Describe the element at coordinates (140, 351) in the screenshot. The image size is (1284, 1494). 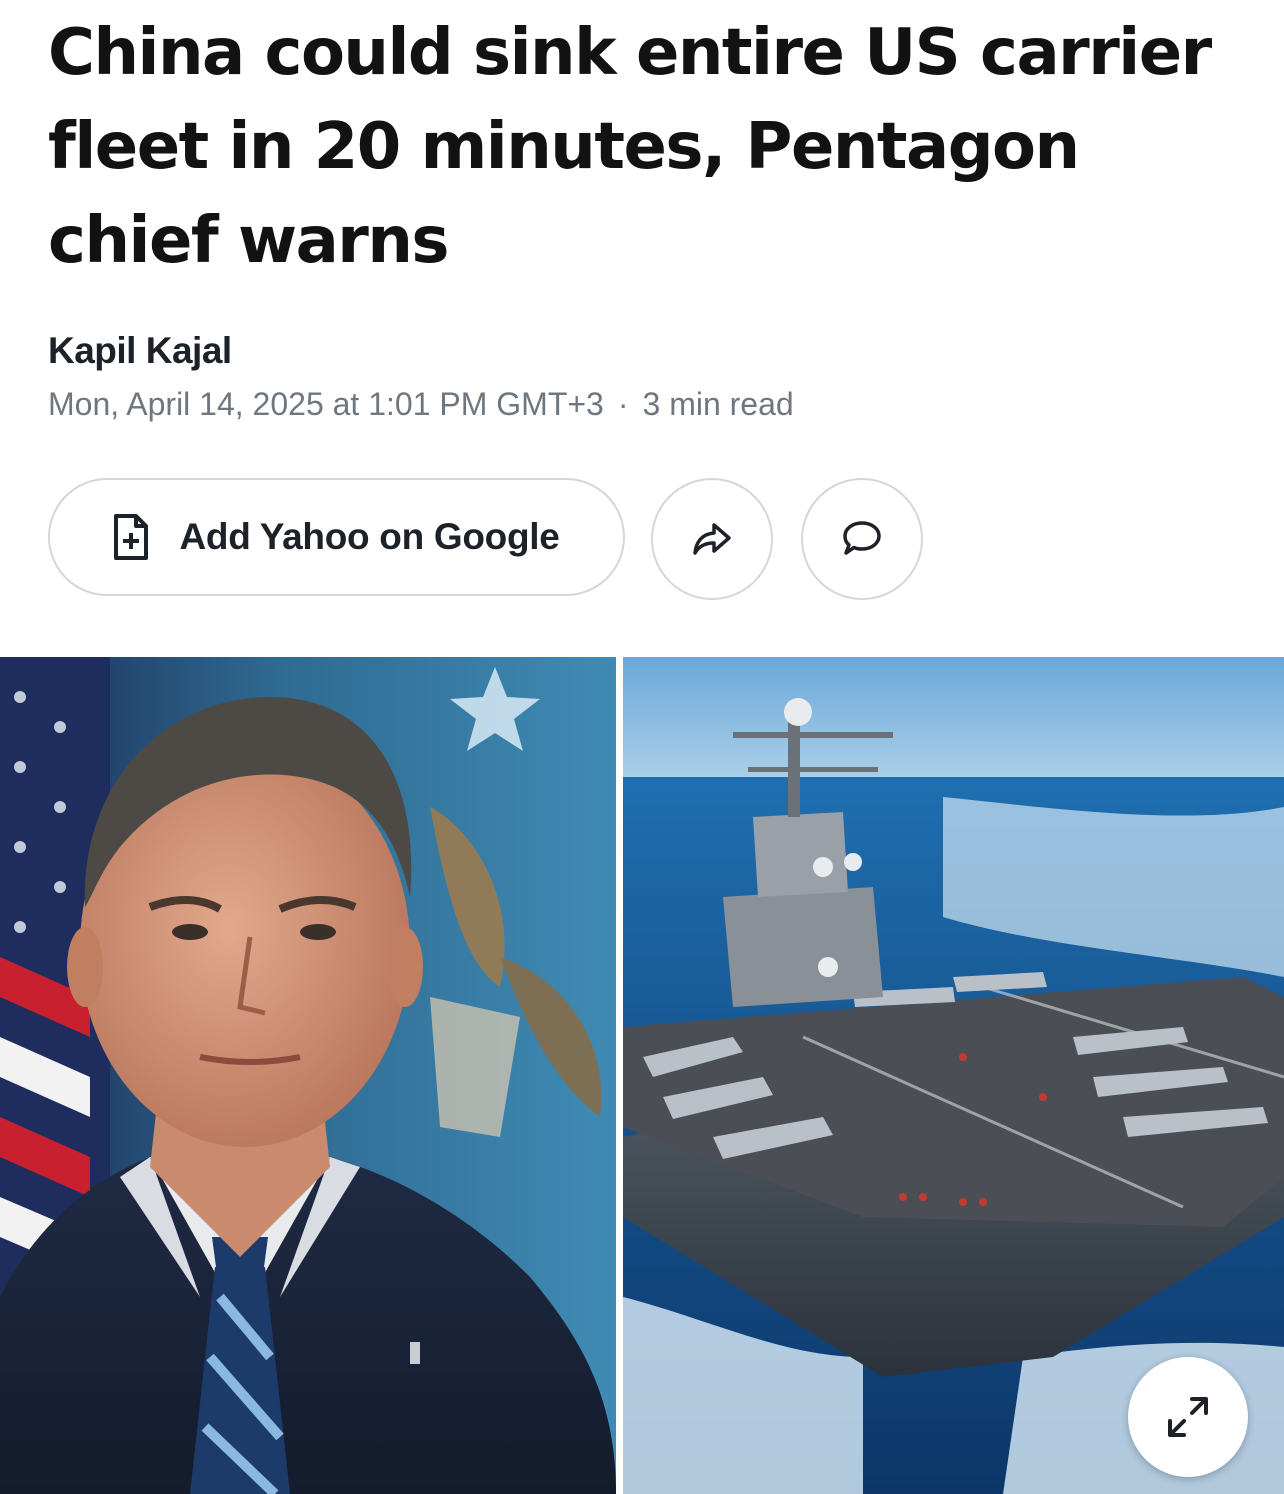
I see `author-name: Kapil Kajal` at that location.